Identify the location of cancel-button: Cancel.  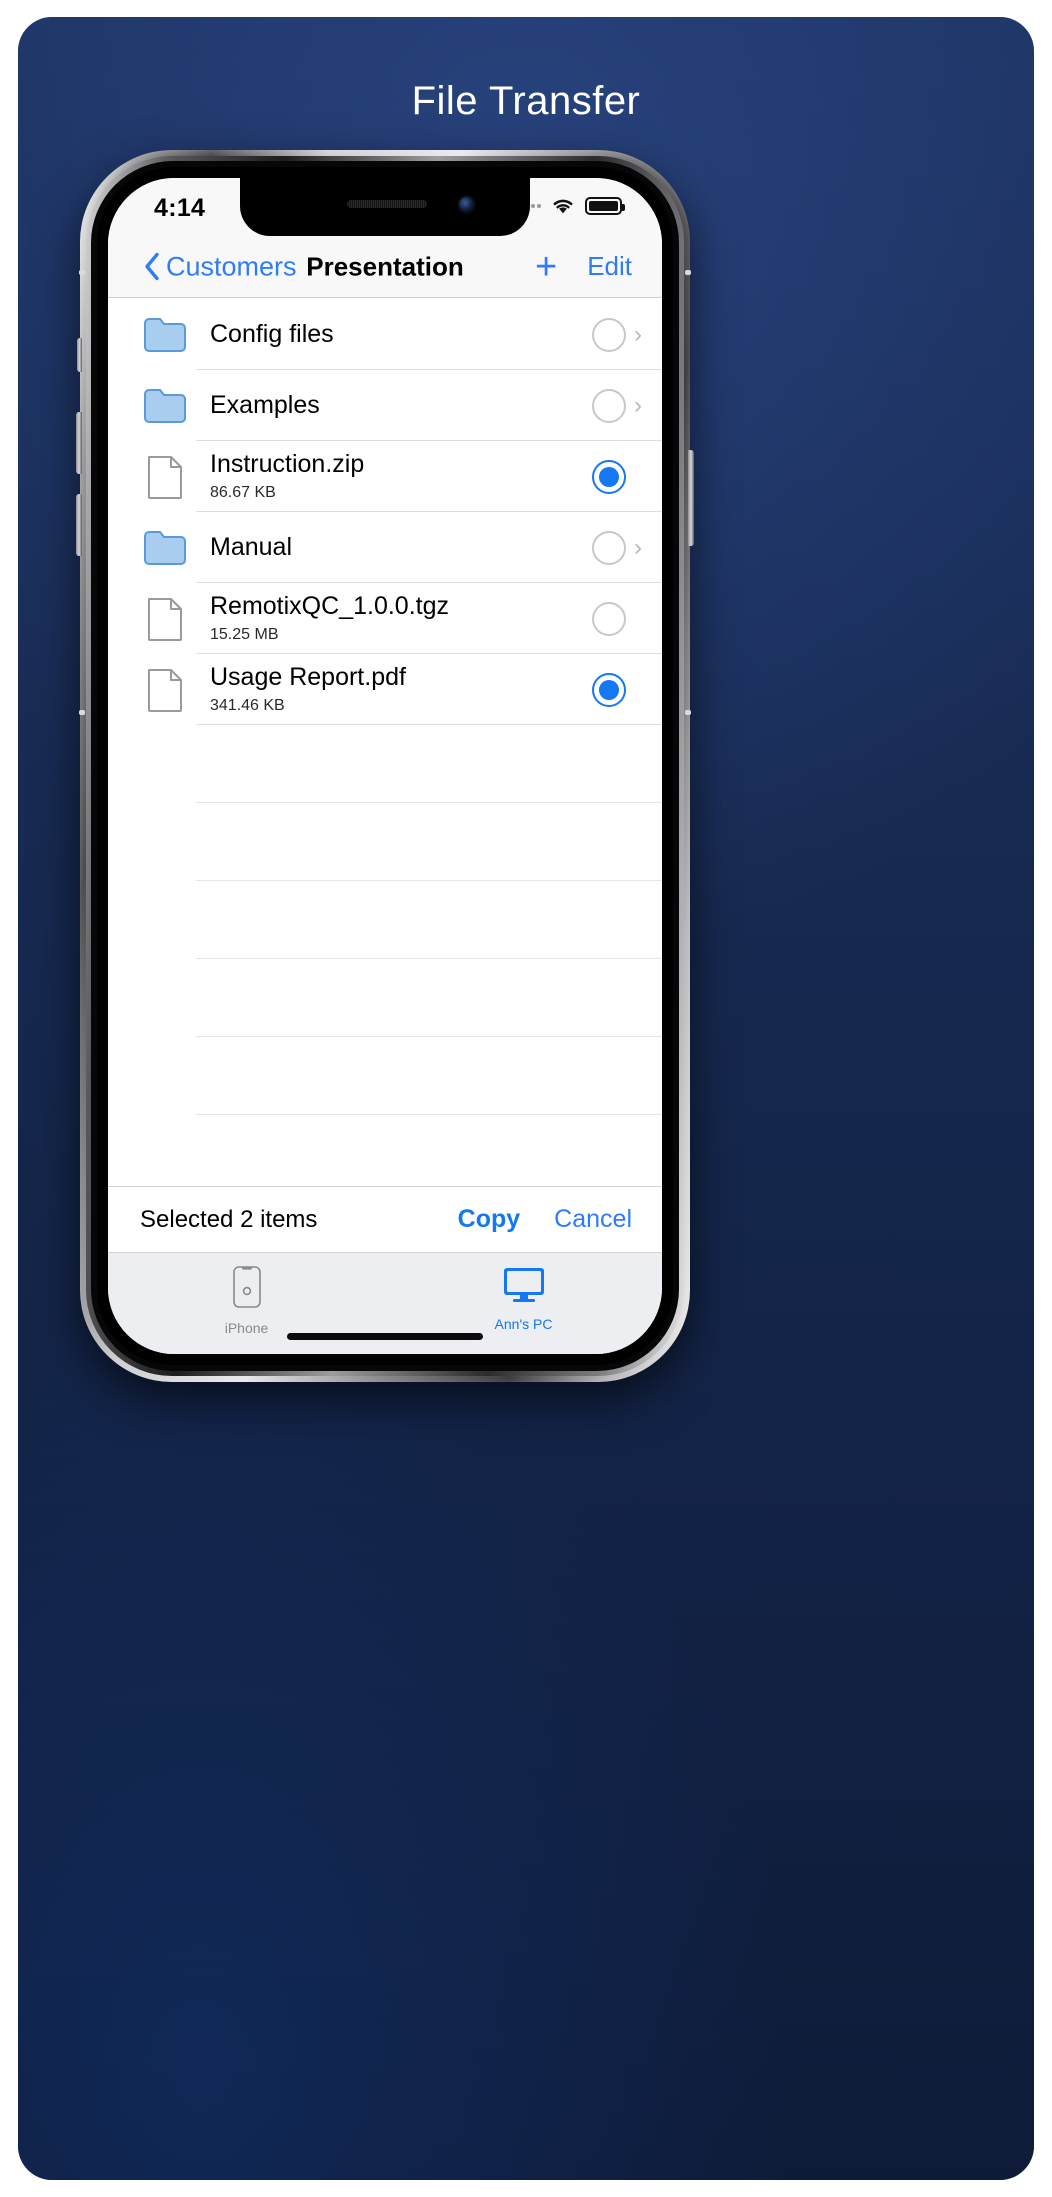
(593, 1219).